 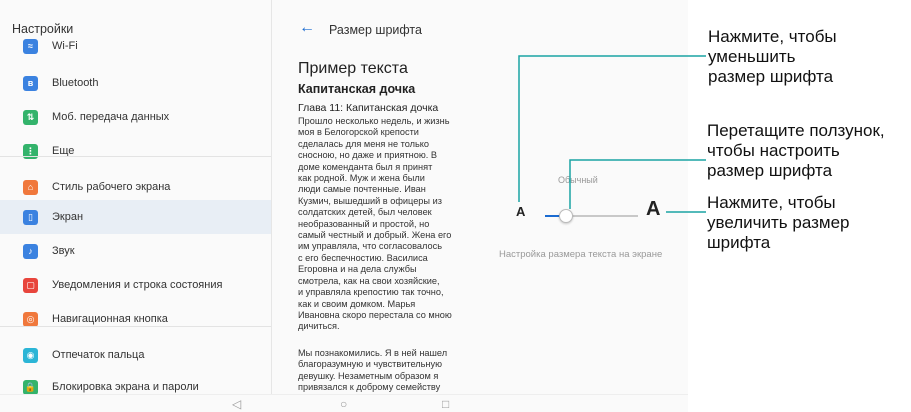 I want to click on callout-decrease: Нажмите, чтобы уменьшить размер шрифта, so click(x=772, y=56).